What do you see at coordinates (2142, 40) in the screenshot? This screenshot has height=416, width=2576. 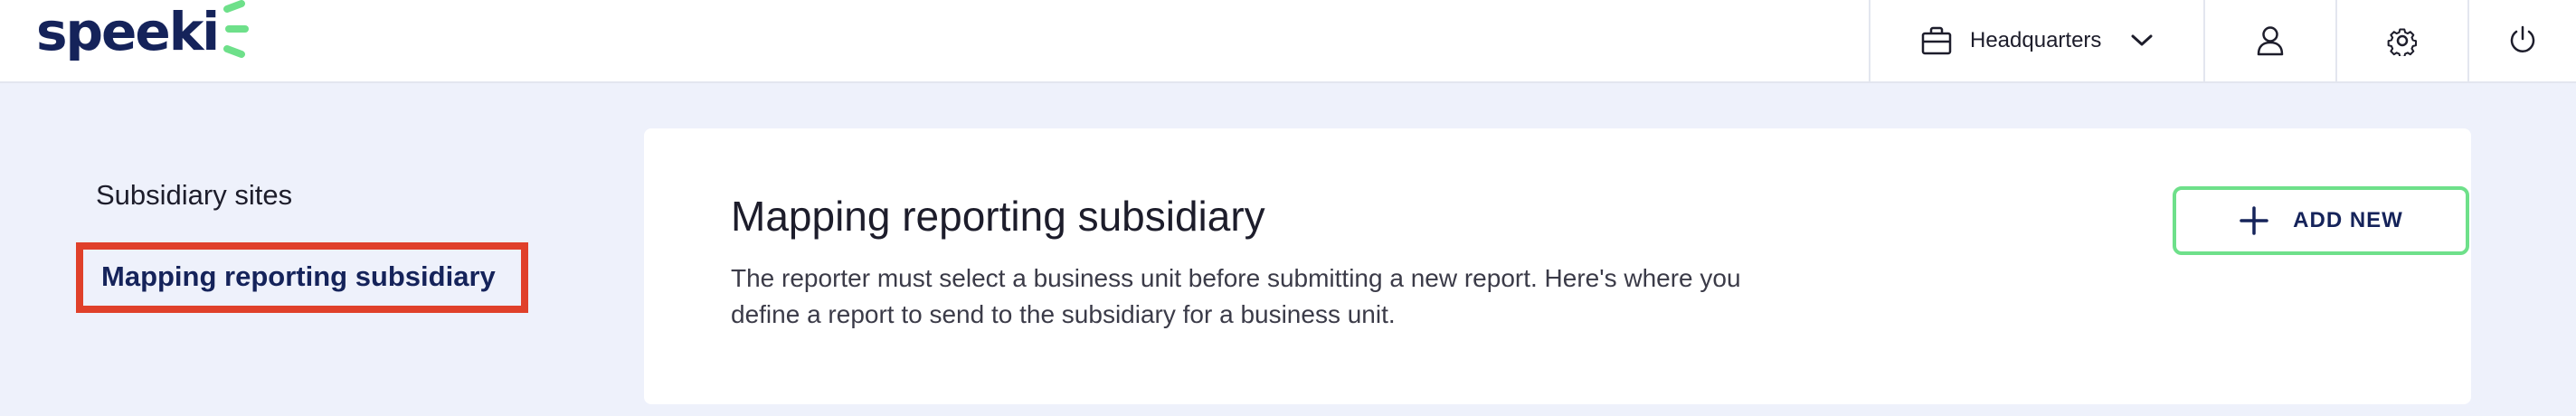 I see `chevron-down-icon` at bounding box center [2142, 40].